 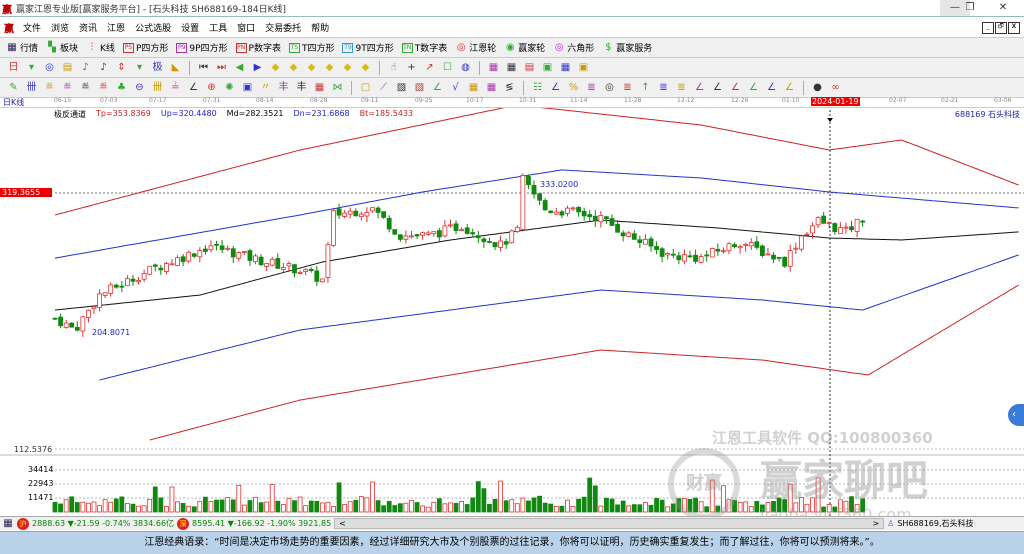 What do you see at coordinates (218, 27) in the screenshot?
I see `menu-item: 工具` at bounding box center [218, 27].